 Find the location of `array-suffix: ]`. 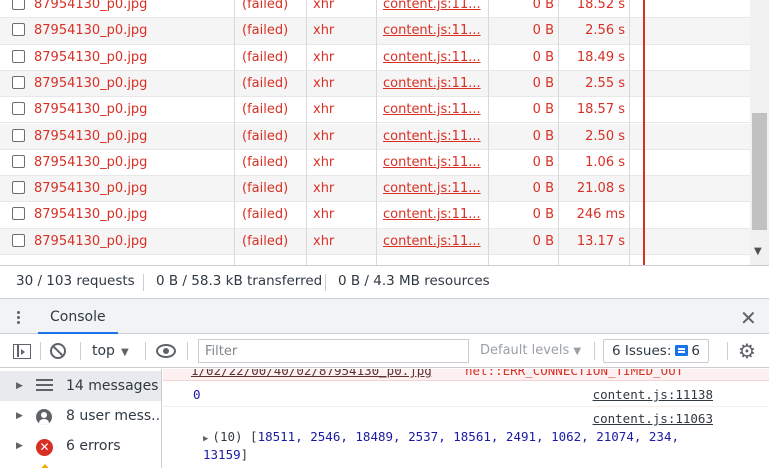

array-suffix: ] is located at coordinates (244, 454).